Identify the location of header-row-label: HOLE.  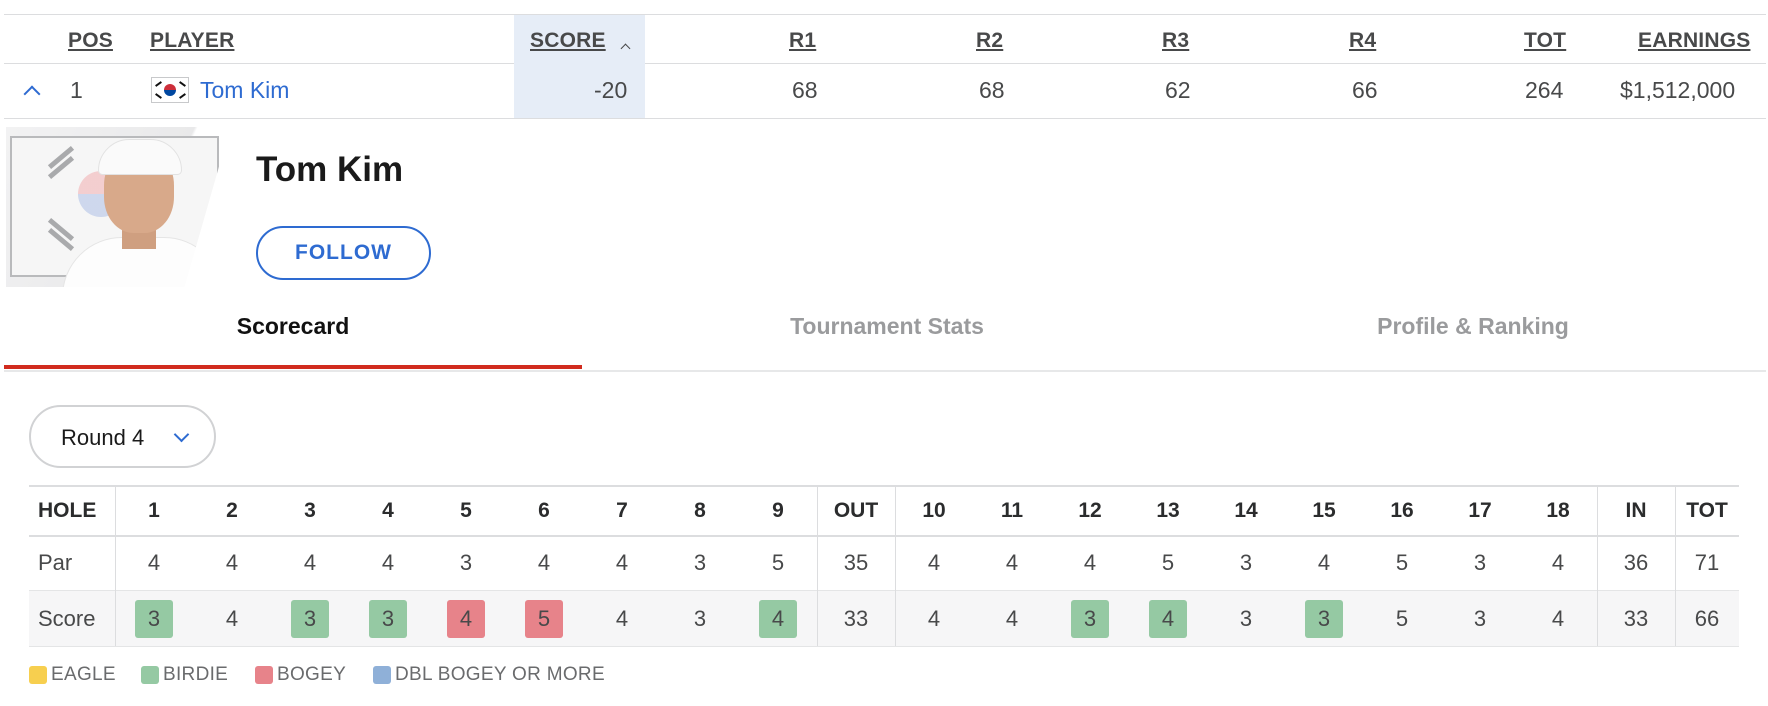
(67, 510).